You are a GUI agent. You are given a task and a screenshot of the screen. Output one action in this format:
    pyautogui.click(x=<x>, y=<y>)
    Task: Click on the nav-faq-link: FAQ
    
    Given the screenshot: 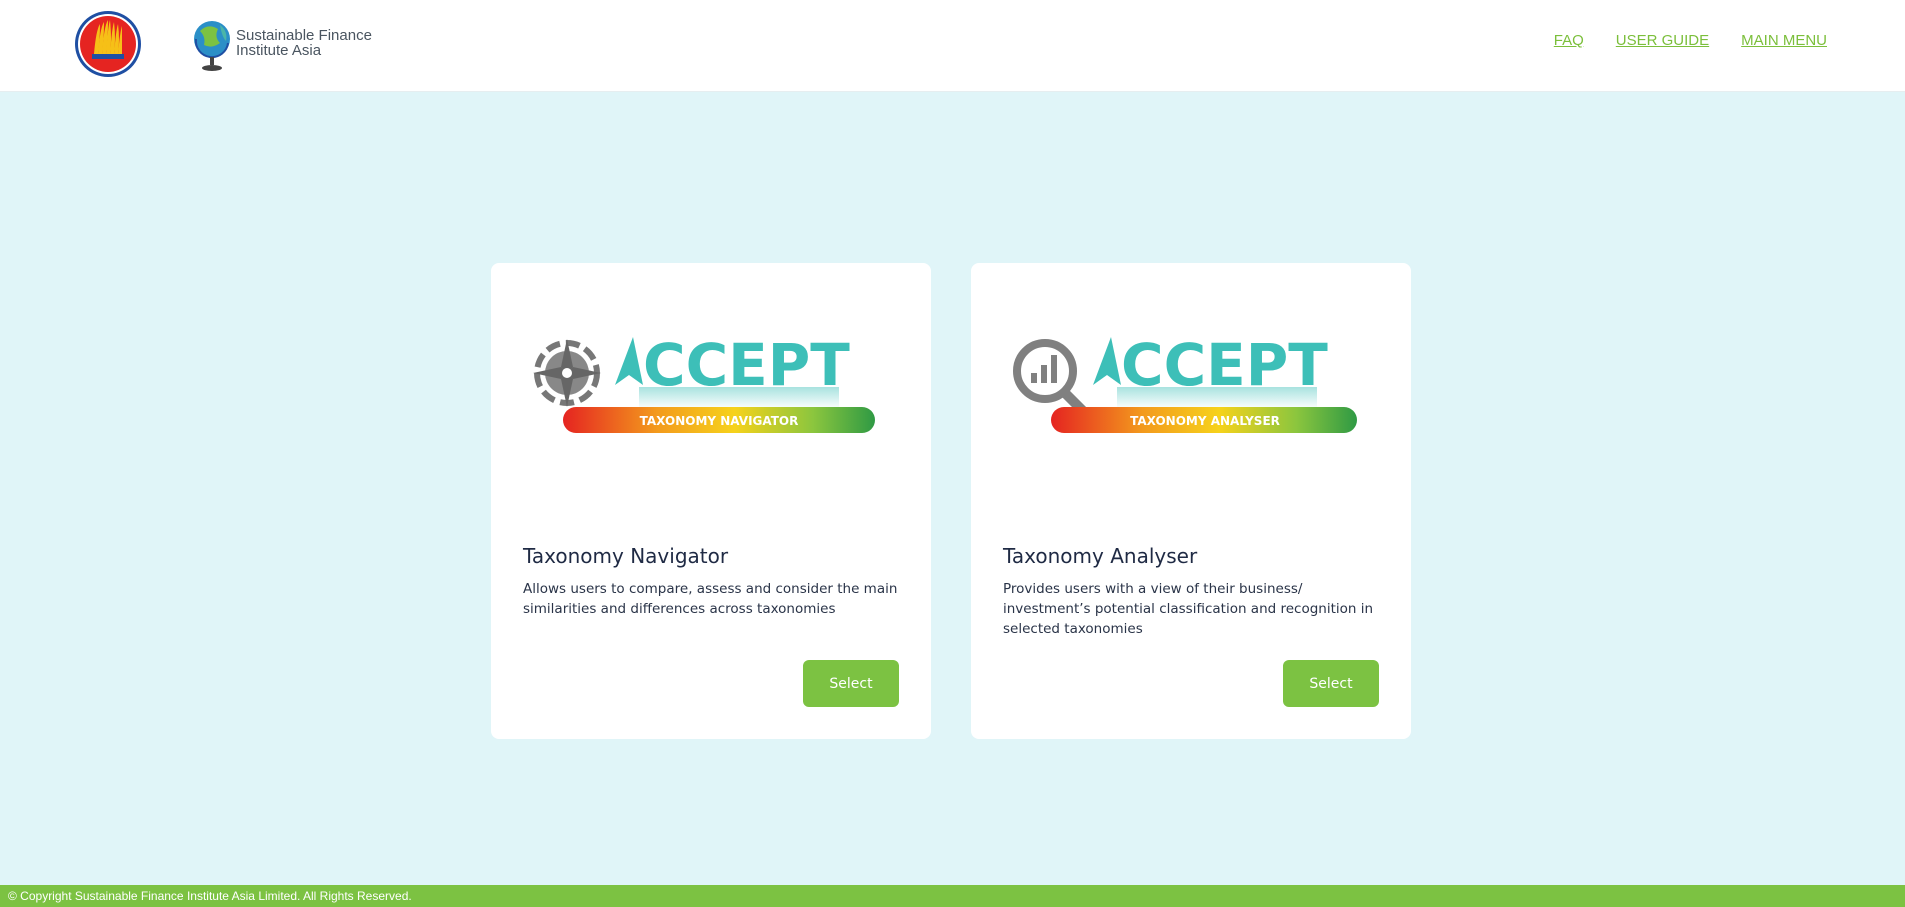 What is the action you would take?
    pyautogui.click(x=1569, y=40)
    